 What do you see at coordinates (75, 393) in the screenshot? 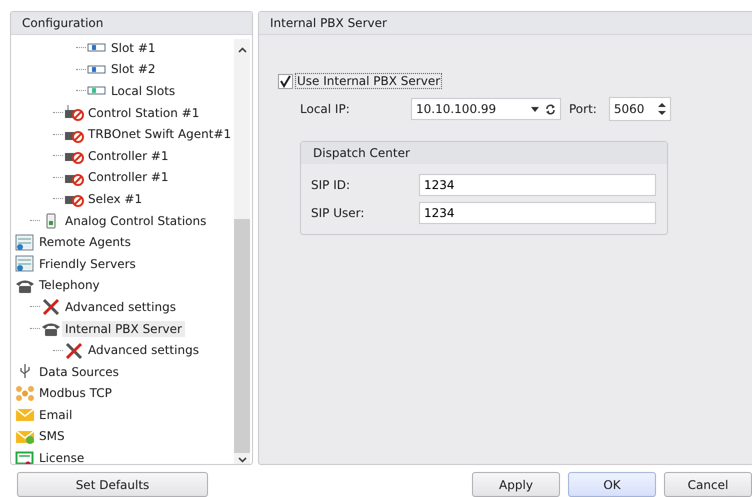
I see `tree-item: Modbus TCP` at bounding box center [75, 393].